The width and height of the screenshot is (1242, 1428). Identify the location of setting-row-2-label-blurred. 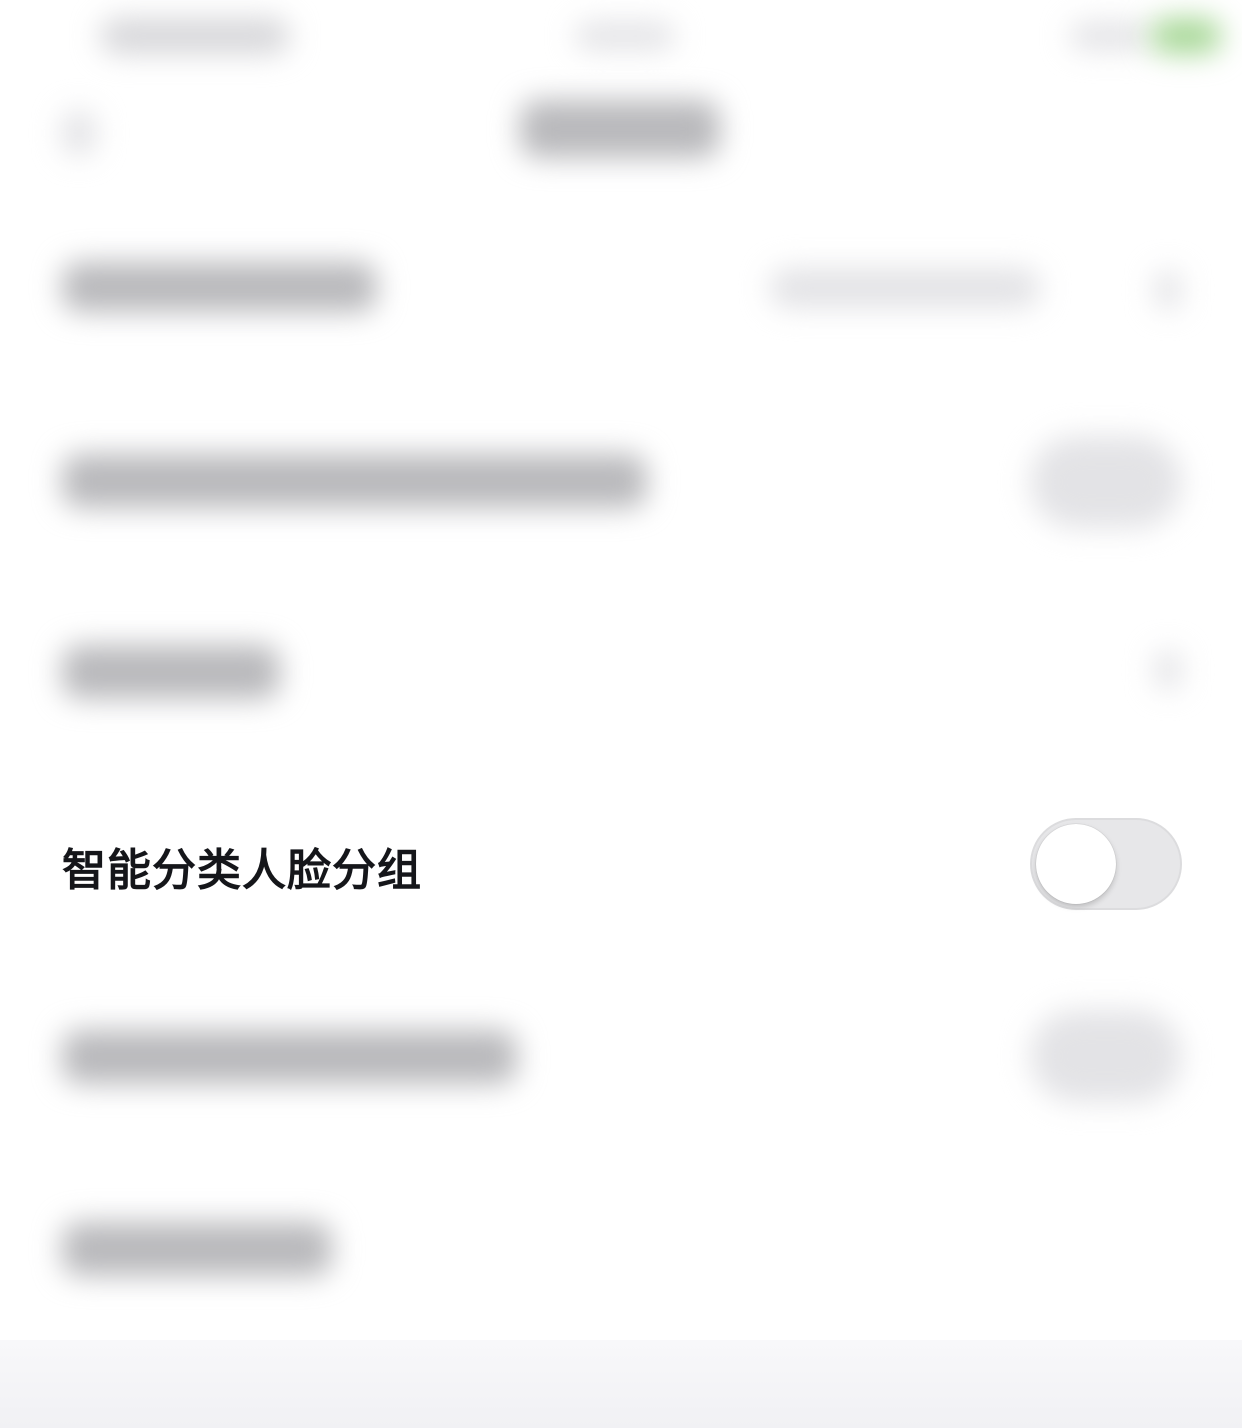
(354, 481).